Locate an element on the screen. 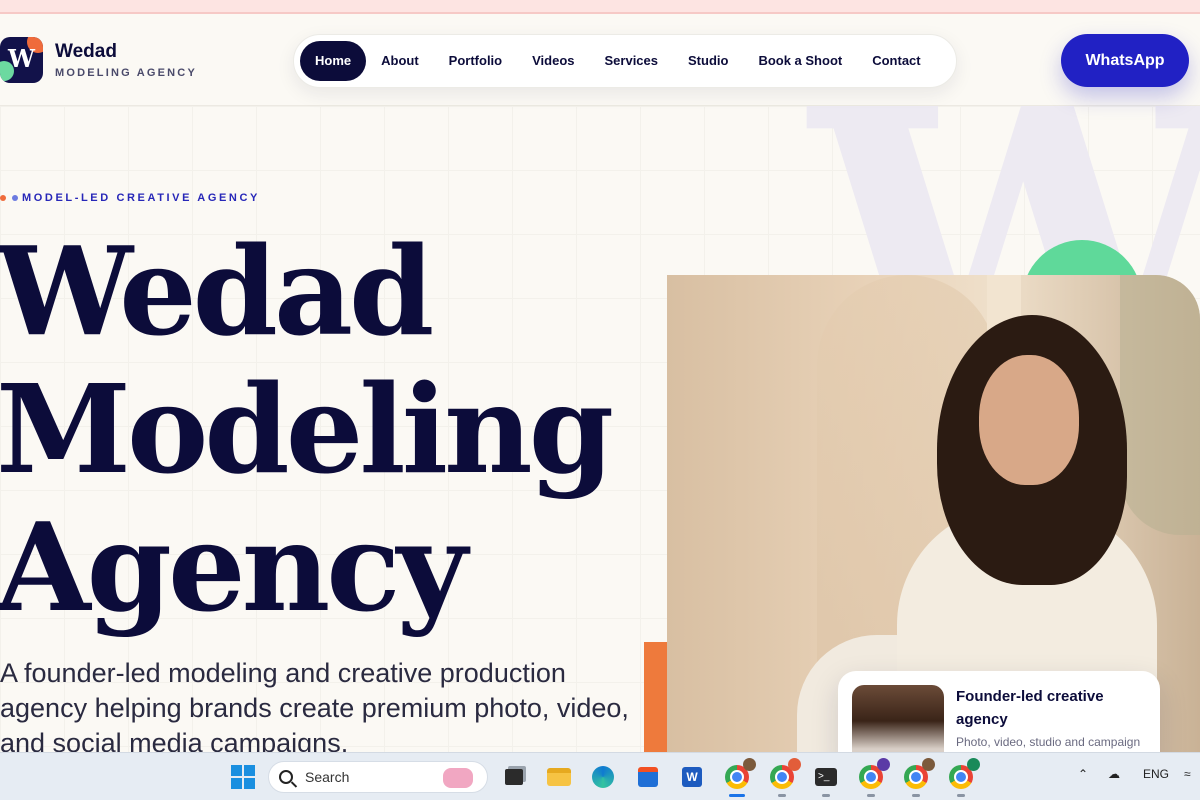 The width and height of the screenshot is (1200, 800). windows-taskbar: Search W >_ ⌃ ☁ ENG ≈ is located at coordinates (600, 776).